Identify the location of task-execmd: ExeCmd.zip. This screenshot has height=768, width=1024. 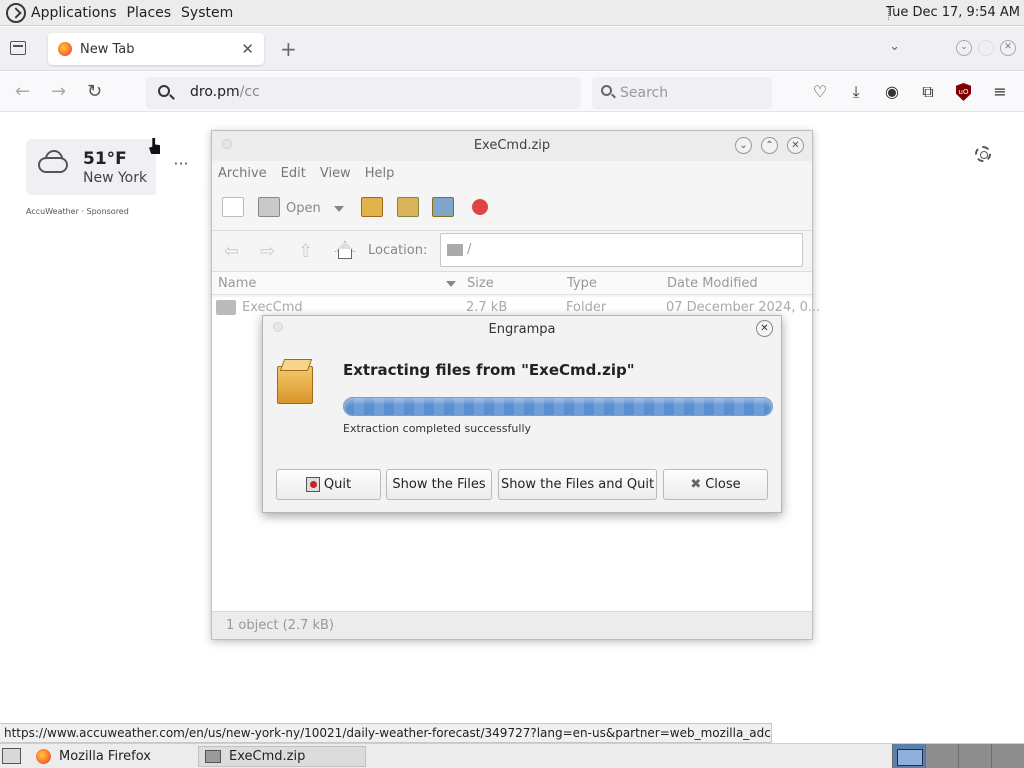
(282, 756).